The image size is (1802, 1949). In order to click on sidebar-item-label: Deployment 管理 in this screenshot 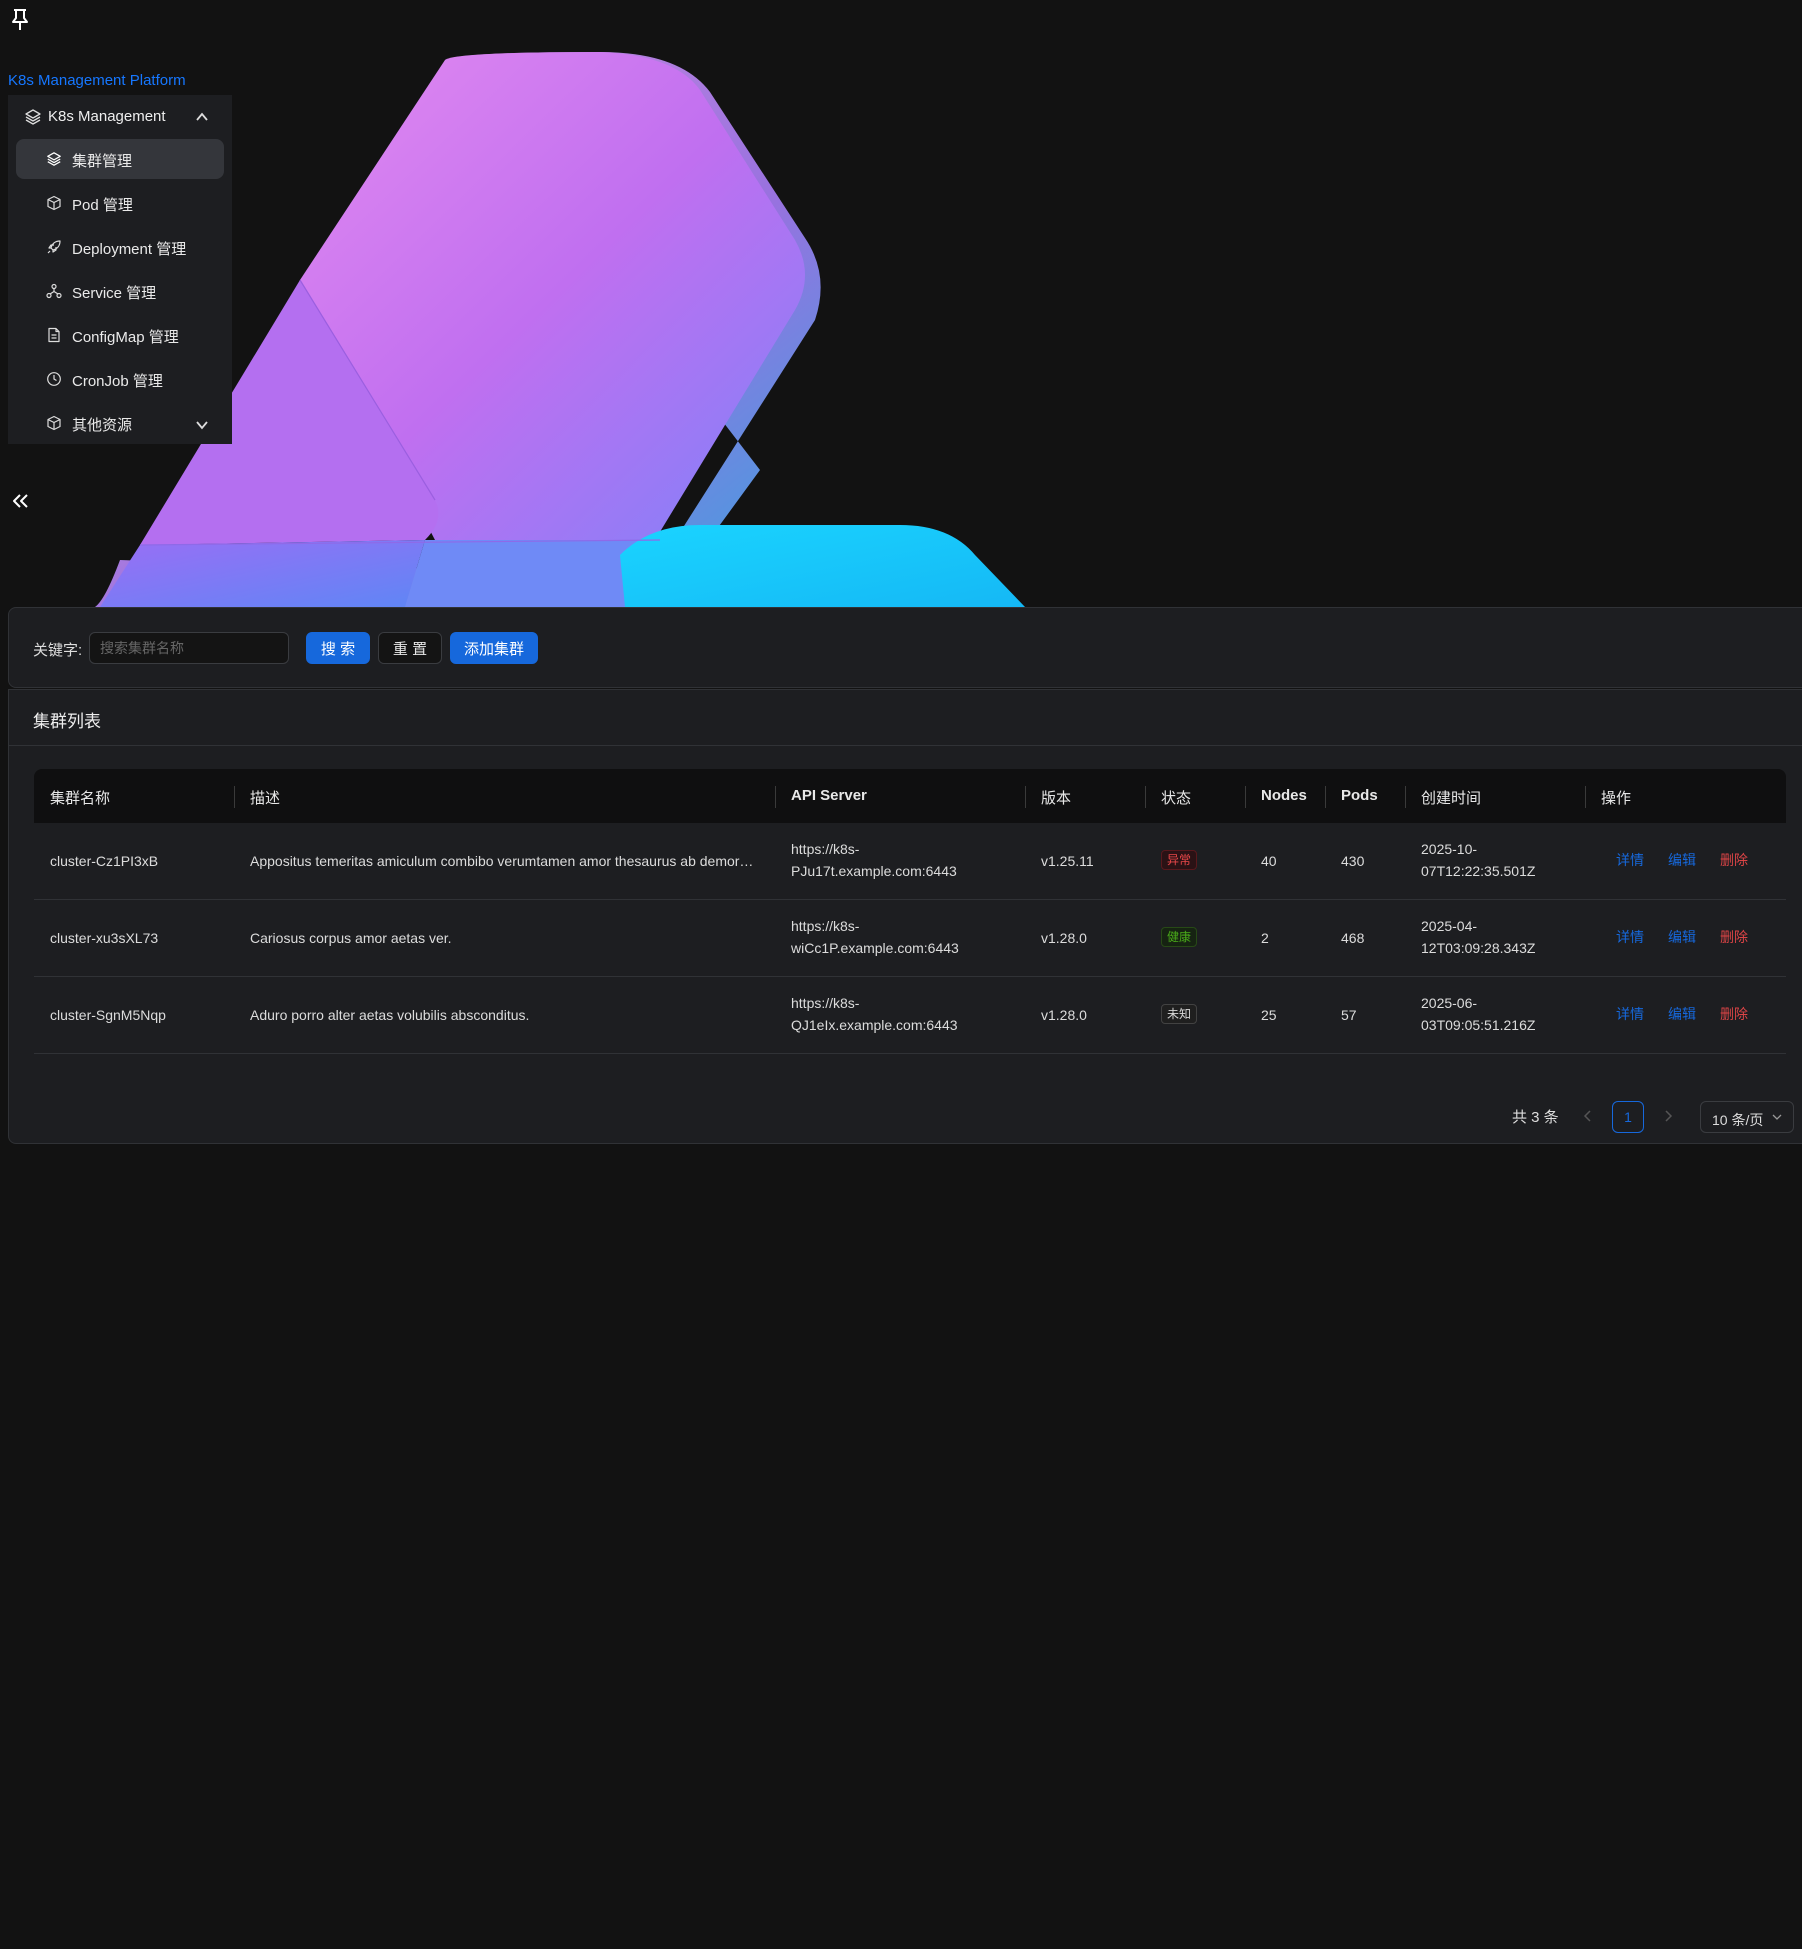, I will do `click(129, 249)`.